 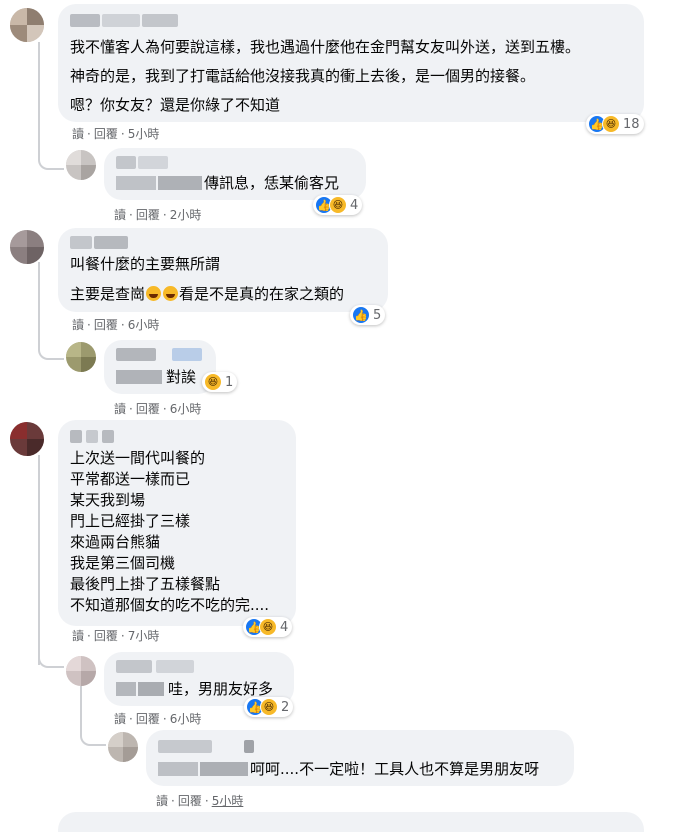 I want to click on reaction-count: 18, so click(x=631, y=124).